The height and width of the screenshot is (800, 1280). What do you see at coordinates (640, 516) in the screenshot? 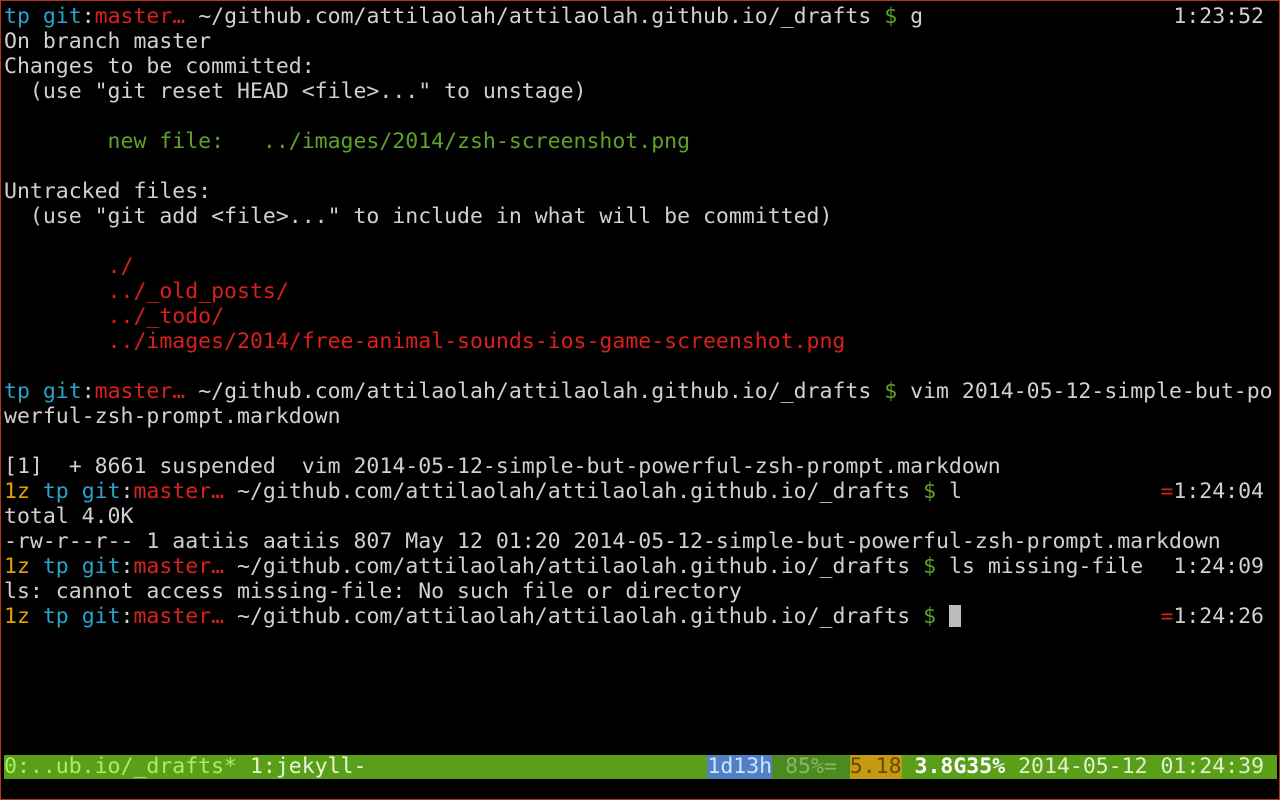
I see `output-line: total 4.0K` at bounding box center [640, 516].